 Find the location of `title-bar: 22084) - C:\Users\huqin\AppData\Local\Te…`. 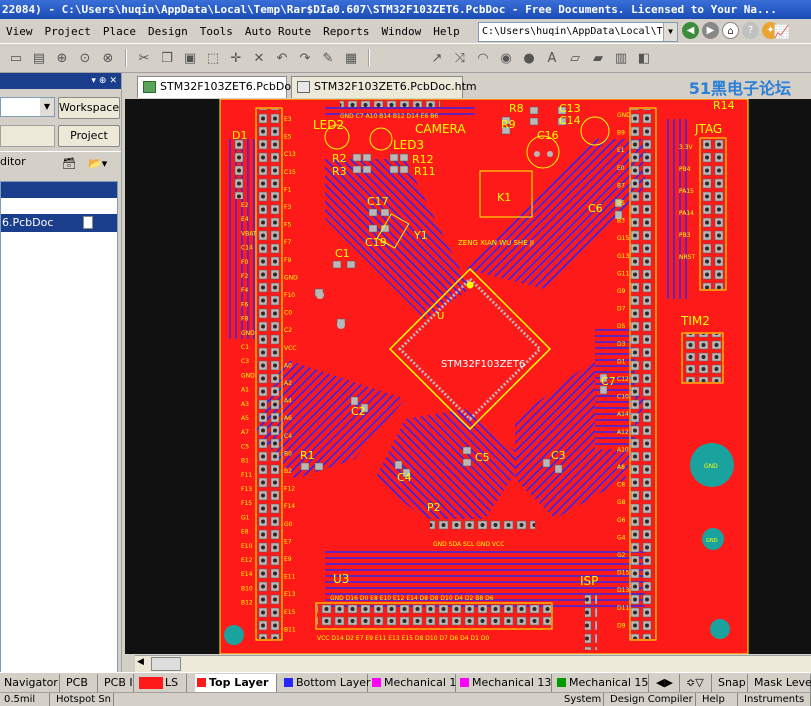

title-bar: 22084) - C:\Users\huqin\AppData\Local\Te… is located at coordinates (405, 9).